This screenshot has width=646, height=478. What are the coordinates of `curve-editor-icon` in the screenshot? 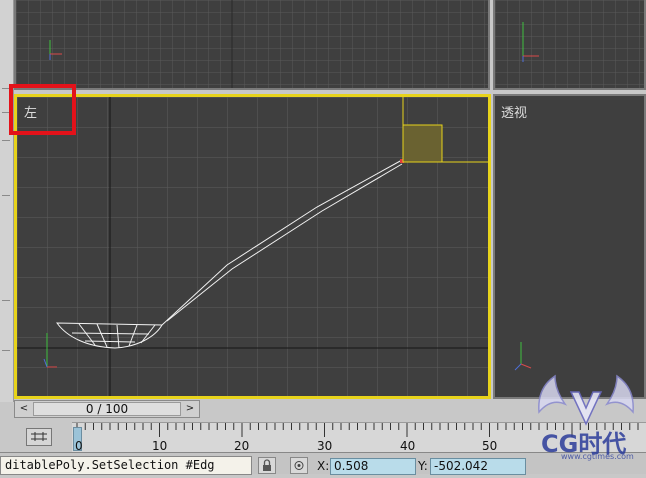 It's located at (39, 436).